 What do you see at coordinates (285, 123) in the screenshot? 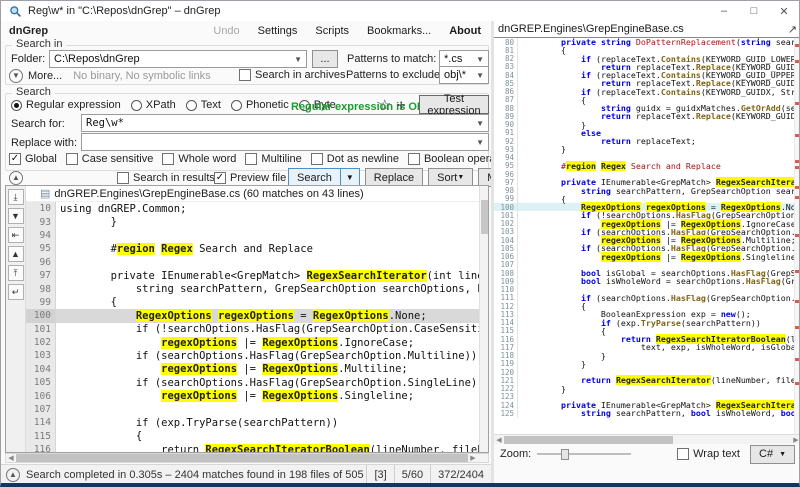
I see `search-for-input: Reg\w* ▼` at bounding box center [285, 123].